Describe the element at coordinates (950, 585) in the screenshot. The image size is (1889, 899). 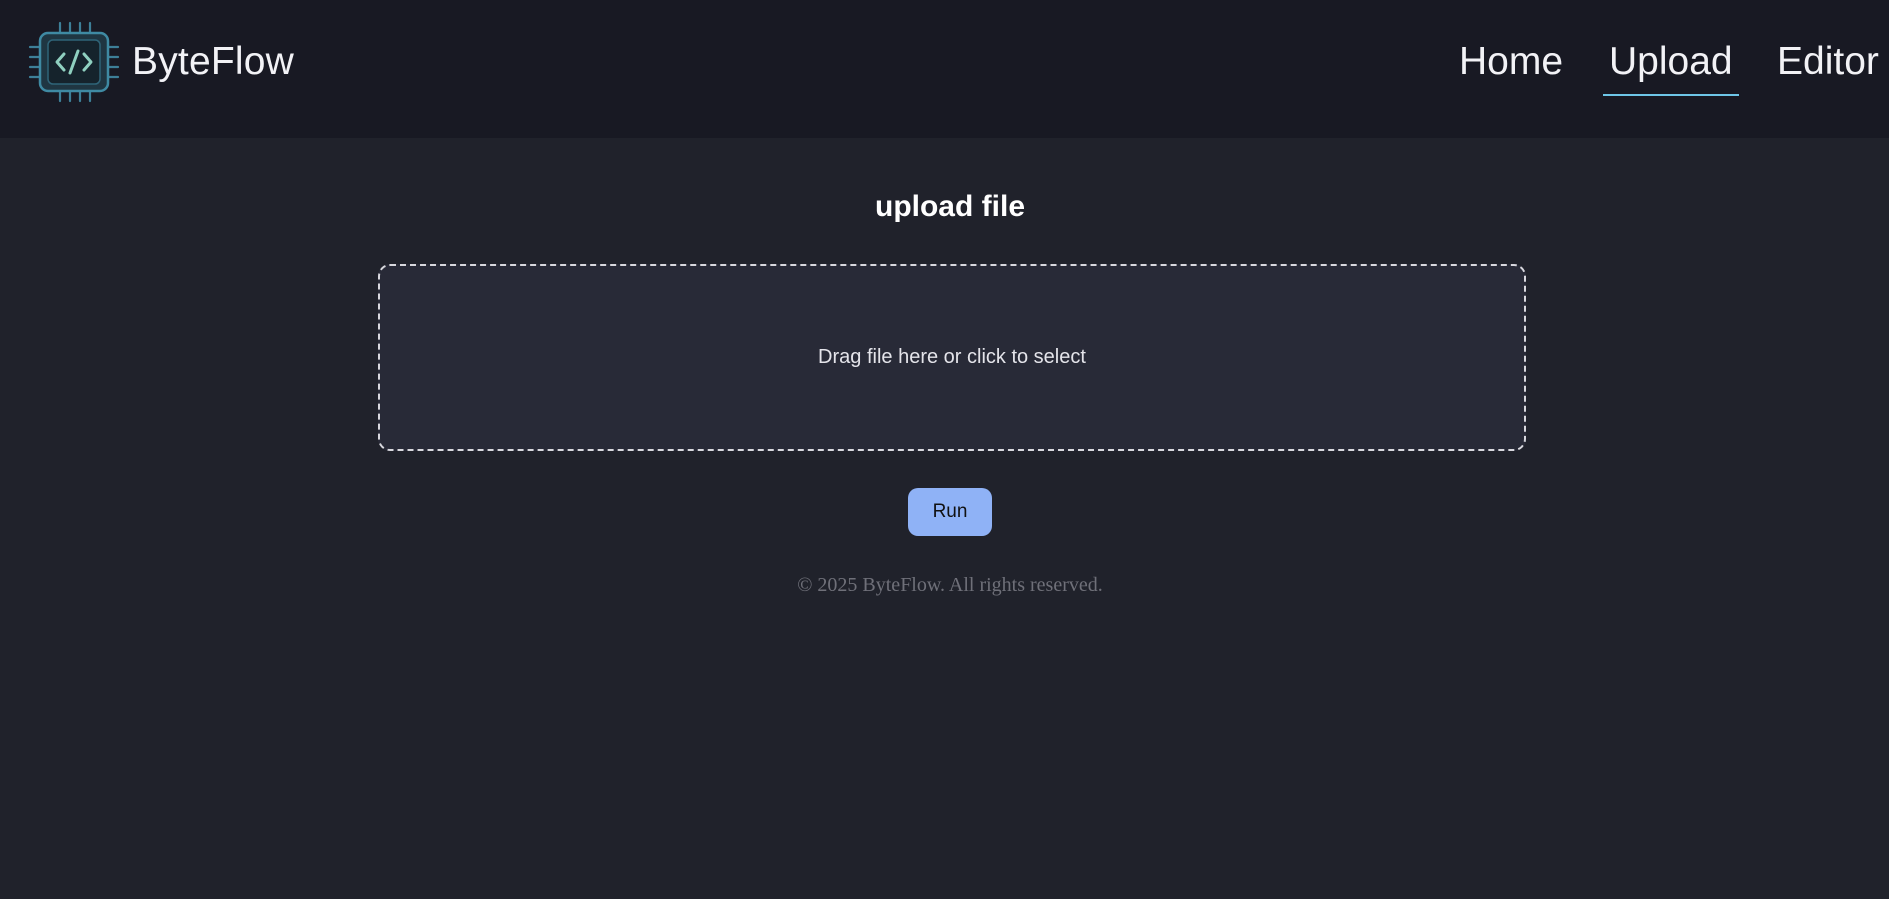
I see `footer-copyright: © 2025 ByteFlow. All rights reserved.` at that location.